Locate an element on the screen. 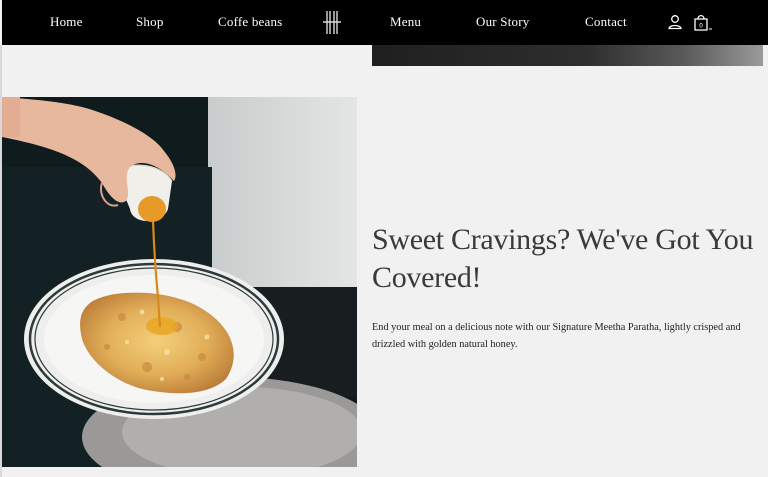  nav-link-coffee-beans: Coffe beans is located at coordinates (250, 22).